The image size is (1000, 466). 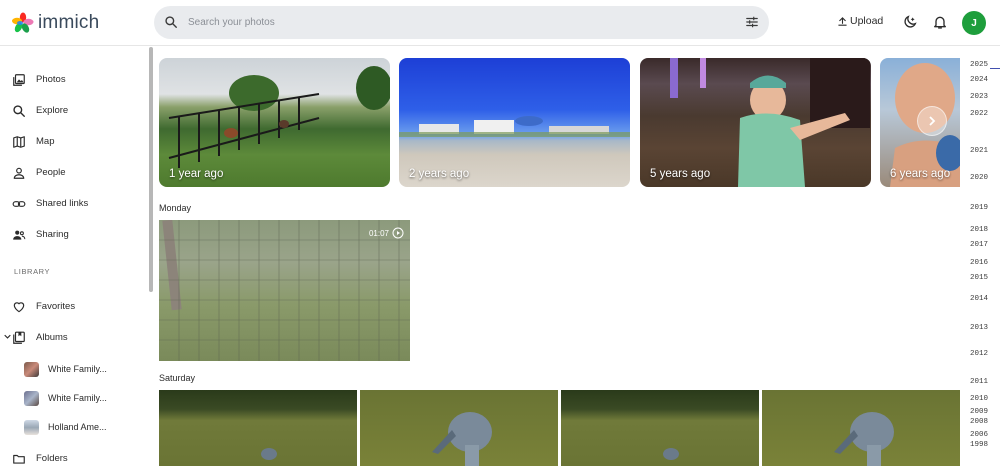 I want to click on timeline-year: 2006, so click(x=979, y=435).